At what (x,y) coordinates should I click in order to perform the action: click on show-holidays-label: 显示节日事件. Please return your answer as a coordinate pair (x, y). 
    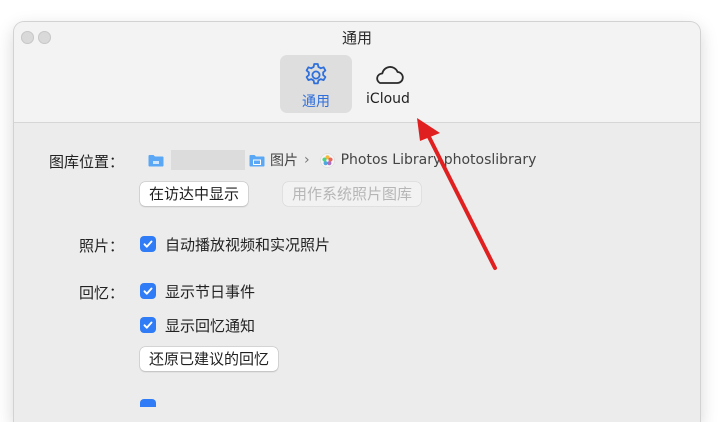
    Looking at the image, I should click on (210, 291).